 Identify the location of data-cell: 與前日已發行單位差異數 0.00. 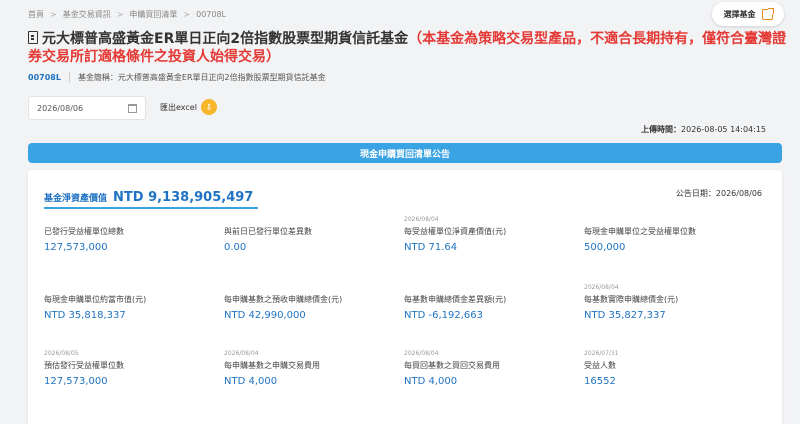
(309, 234).